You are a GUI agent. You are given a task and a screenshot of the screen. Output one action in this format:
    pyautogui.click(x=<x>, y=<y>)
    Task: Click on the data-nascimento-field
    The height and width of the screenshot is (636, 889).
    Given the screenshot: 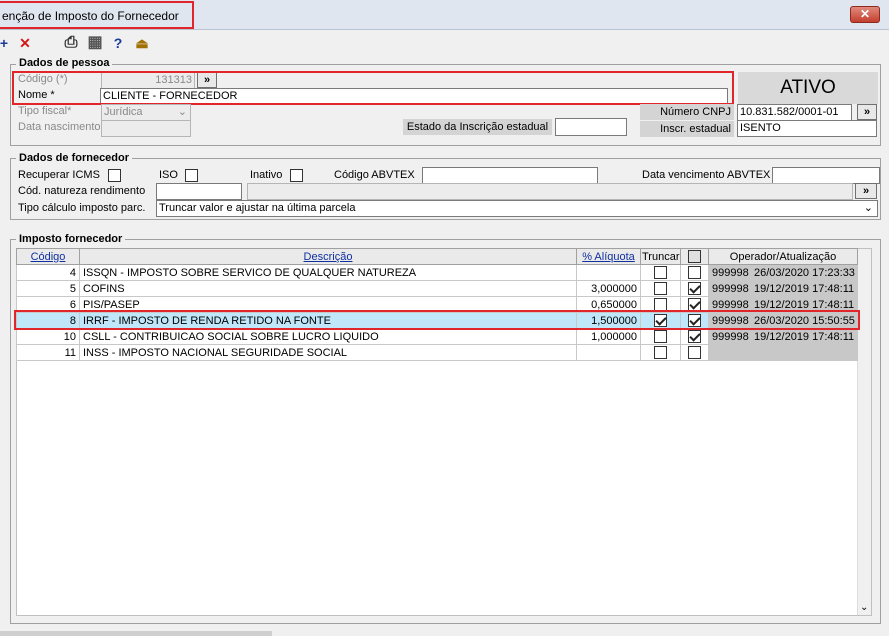 What is the action you would take?
    pyautogui.click(x=146, y=128)
    